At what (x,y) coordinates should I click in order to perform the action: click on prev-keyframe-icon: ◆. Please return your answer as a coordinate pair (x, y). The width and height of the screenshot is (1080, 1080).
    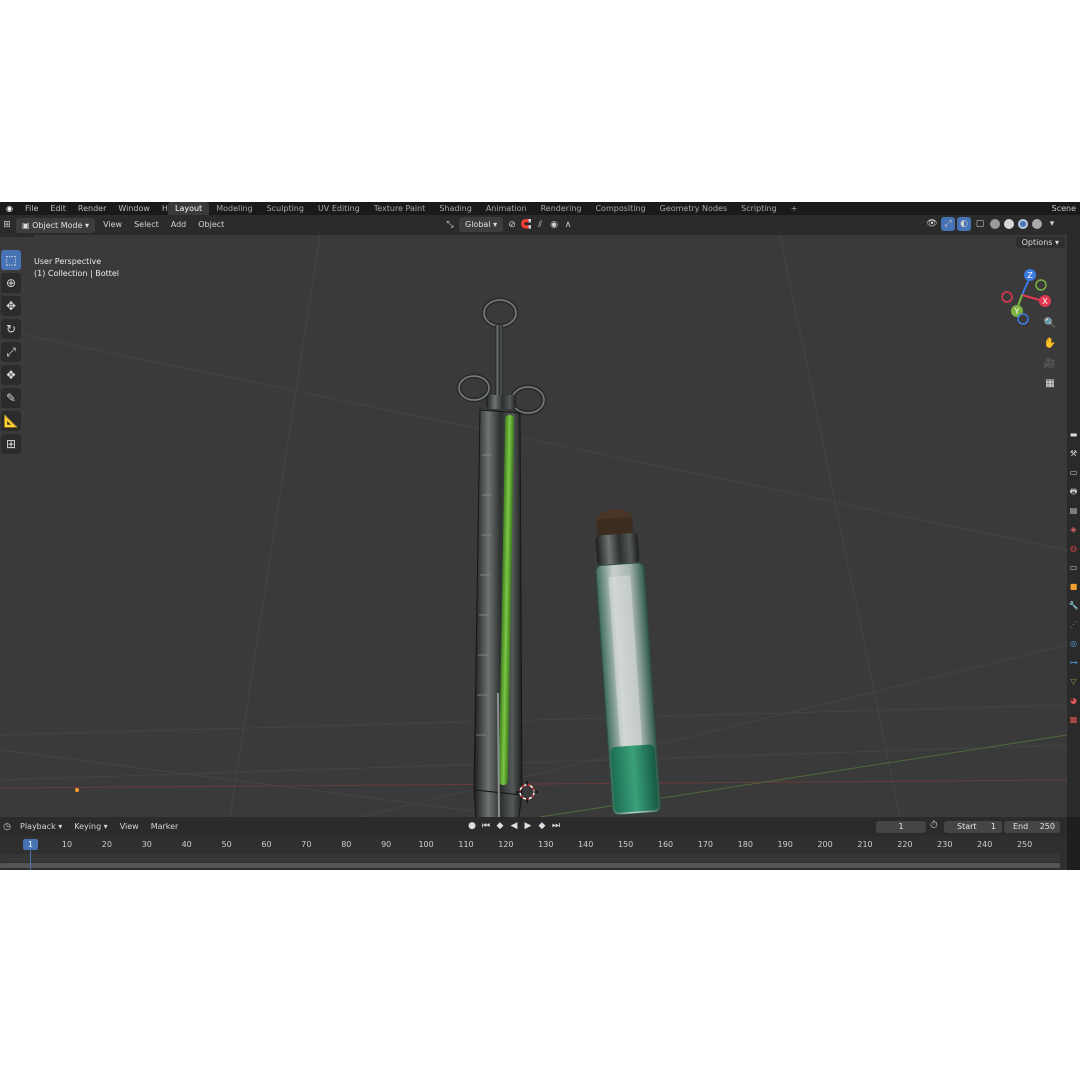
    Looking at the image, I should click on (500, 826).